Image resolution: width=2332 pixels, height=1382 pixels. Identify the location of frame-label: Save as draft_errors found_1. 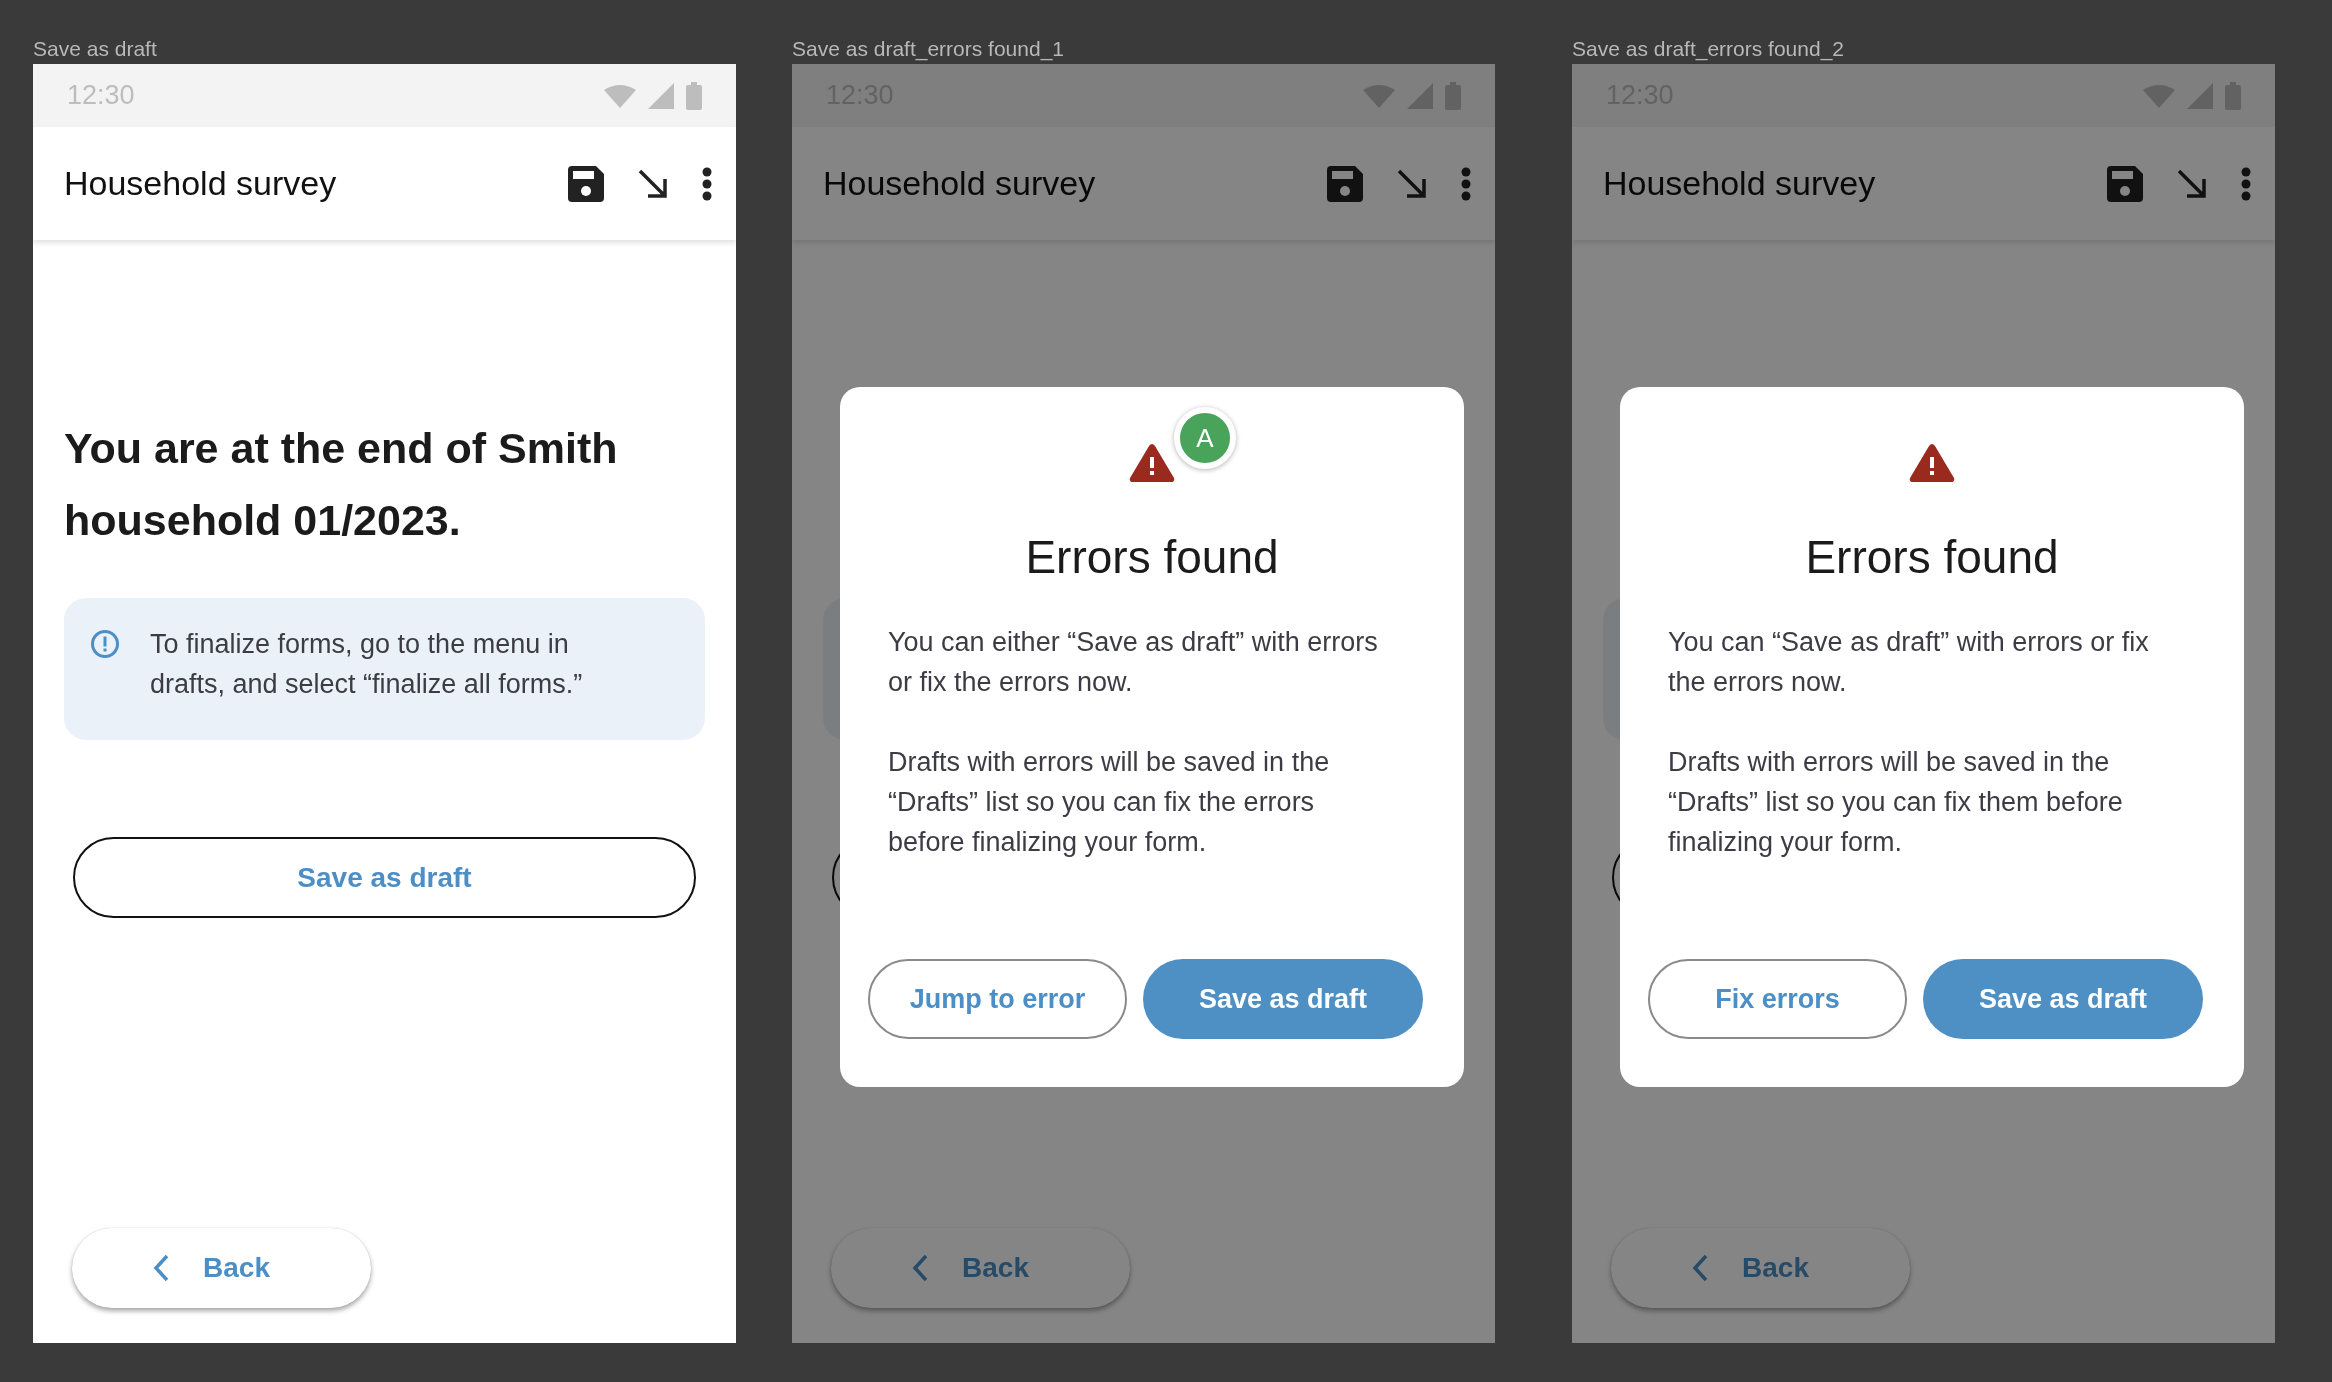
(928, 49).